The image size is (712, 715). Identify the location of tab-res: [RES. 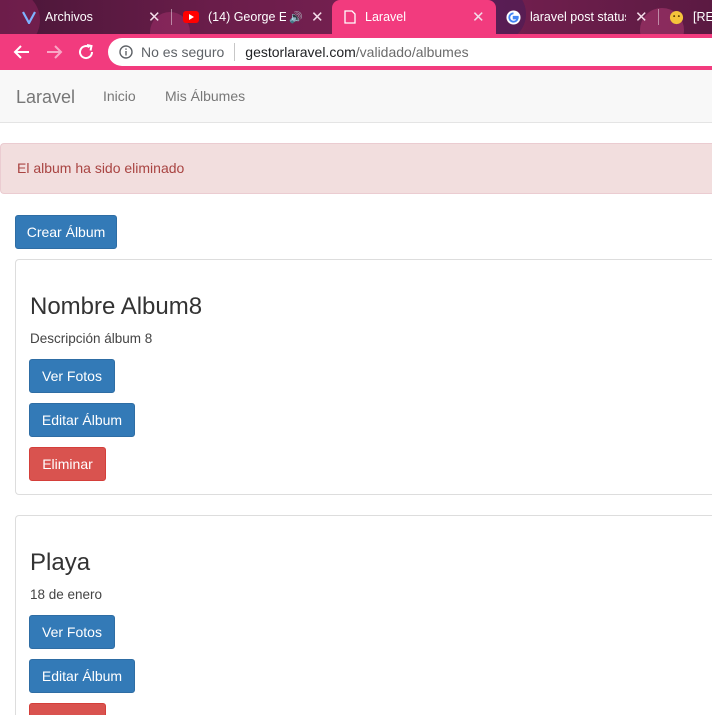
(686, 17).